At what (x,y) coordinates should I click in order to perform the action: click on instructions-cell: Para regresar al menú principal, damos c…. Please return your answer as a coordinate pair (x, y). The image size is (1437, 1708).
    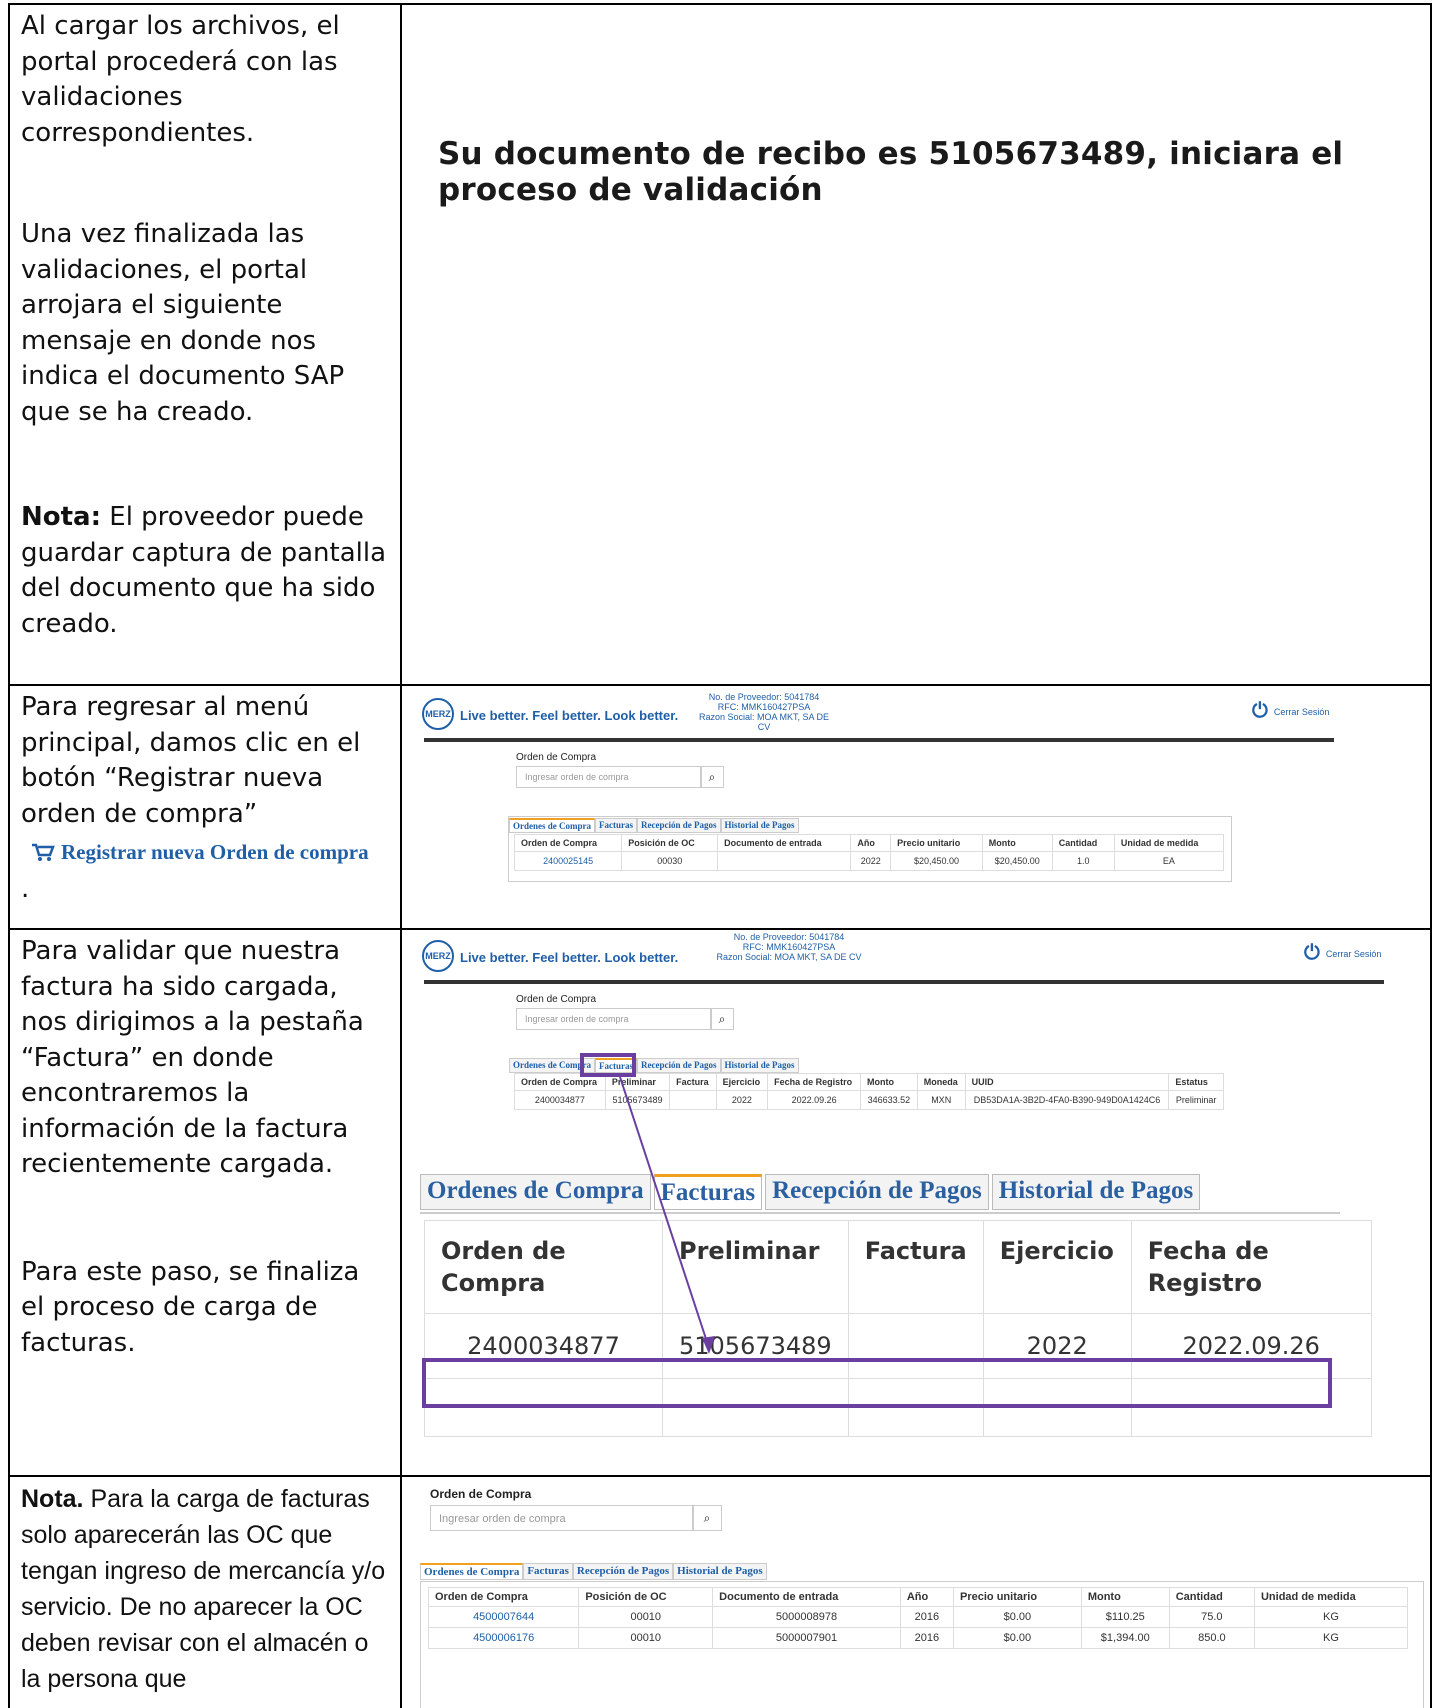
    Looking at the image, I should click on (206, 807).